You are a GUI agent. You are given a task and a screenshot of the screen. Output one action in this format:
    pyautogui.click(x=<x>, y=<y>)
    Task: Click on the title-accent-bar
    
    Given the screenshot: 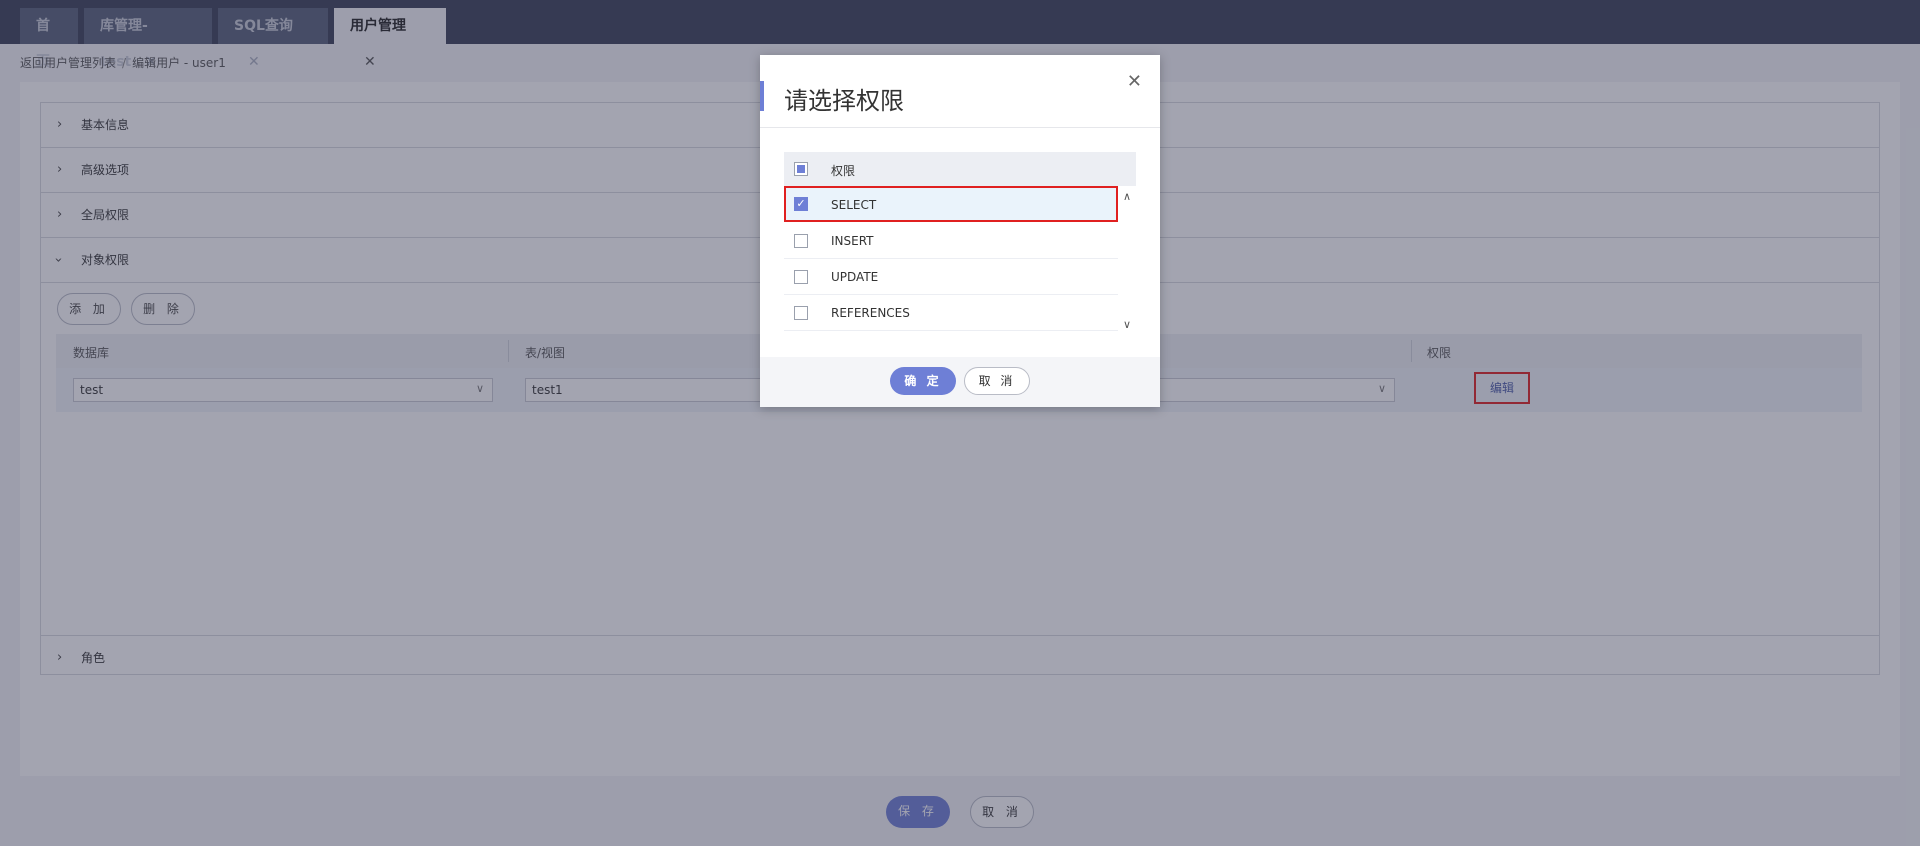 What is the action you would take?
    pyautogui.click(x=762, y=96)
    